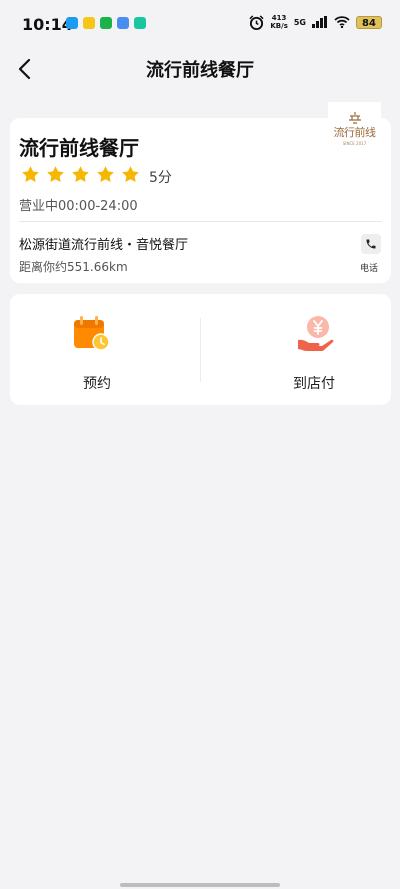 This screenshot has height=889, width=400. I want to click on notification-icons, so click(106, 23).